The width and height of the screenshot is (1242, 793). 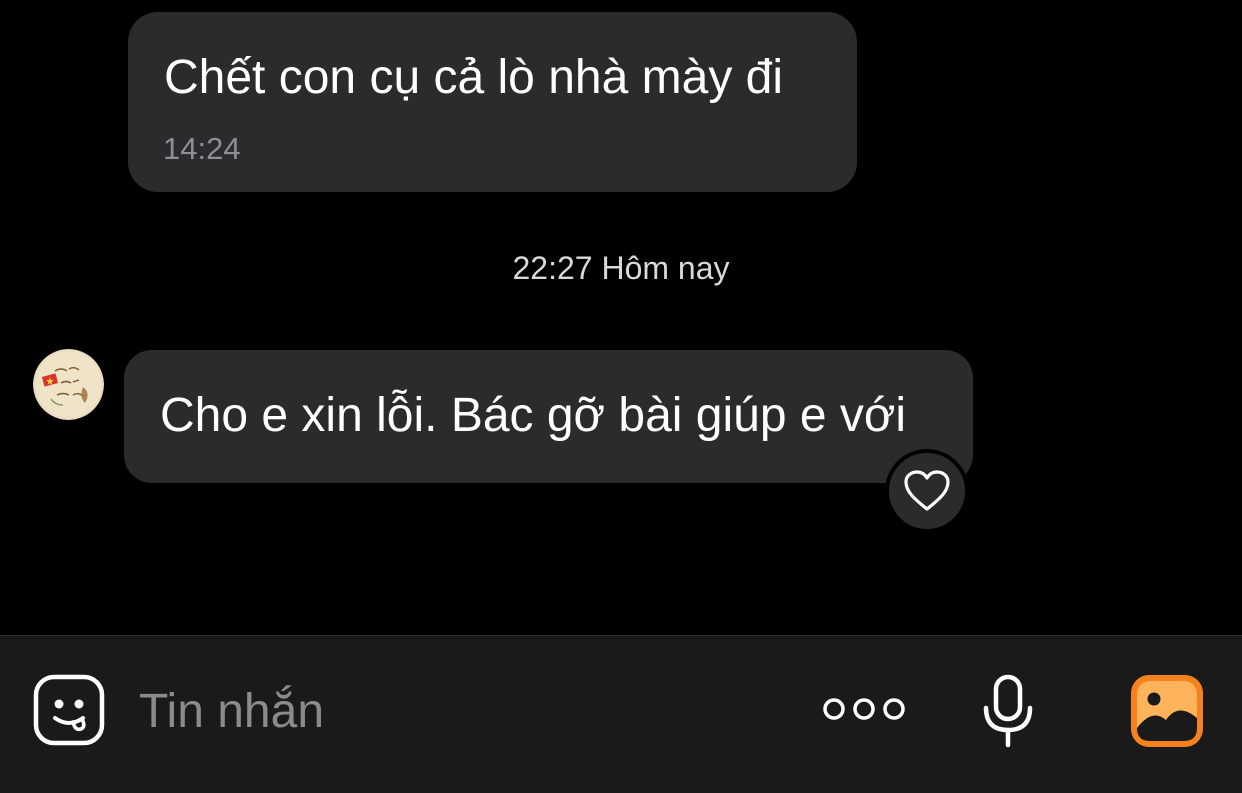 I want to click on gallery-button, so click(x=1167, y=711).